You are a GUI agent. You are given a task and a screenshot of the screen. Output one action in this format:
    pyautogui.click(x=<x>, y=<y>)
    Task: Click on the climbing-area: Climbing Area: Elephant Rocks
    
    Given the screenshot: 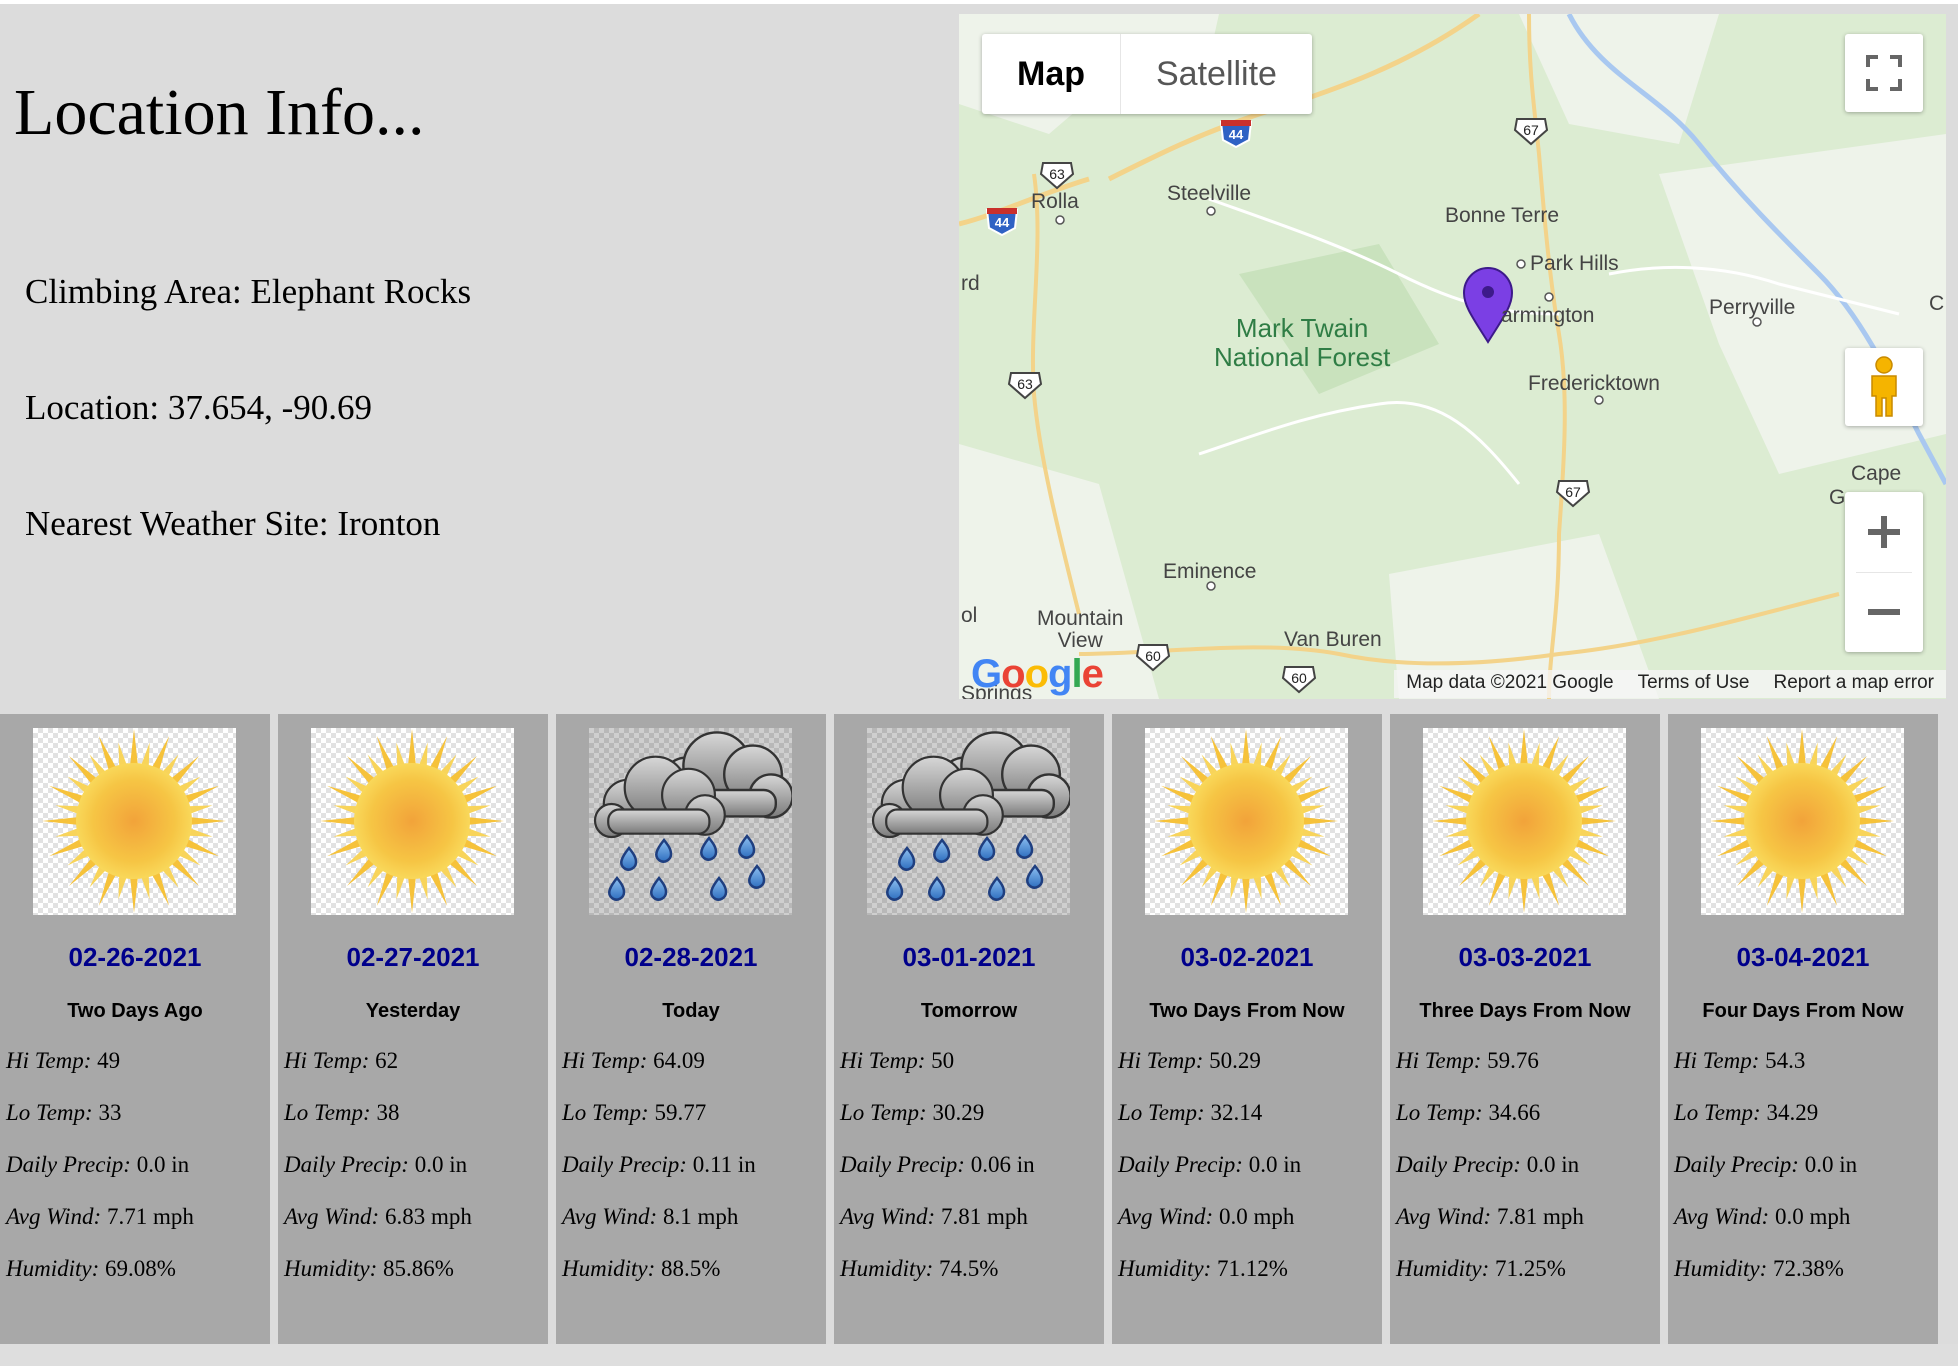 What is the action you would take?
    pyautogui.click(x=248, y=291)
    